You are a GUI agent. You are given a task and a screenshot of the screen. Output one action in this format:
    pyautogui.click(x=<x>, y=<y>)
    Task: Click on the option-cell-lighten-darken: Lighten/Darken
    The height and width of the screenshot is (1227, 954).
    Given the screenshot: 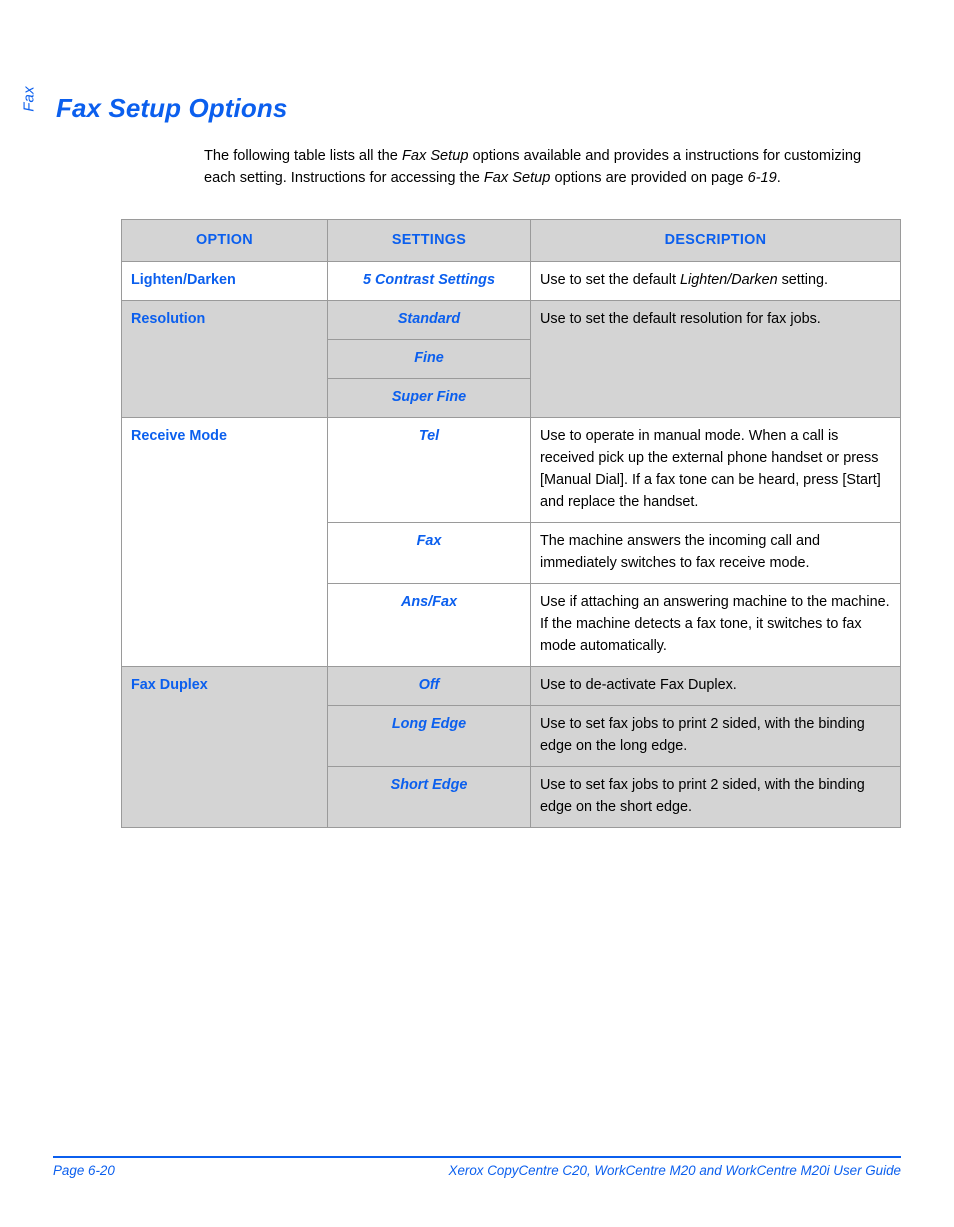 What is the action you would take?
    pyautogui.click(x=224, y=281)
    